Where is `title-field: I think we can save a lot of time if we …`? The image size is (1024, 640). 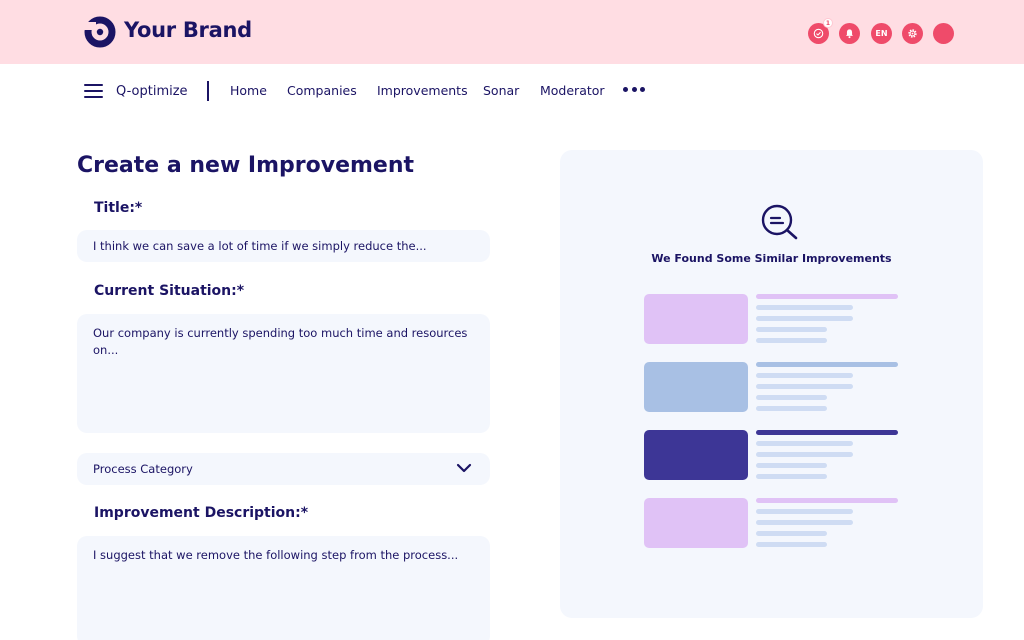 title-field: I think we can save a lot of time if we … is located at coordinates (283, 246).